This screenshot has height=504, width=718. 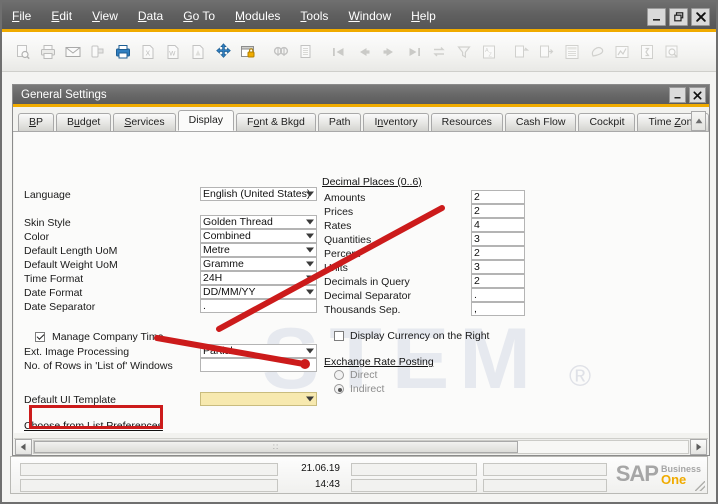 I want to click on filter-icon, so click(x=464, y=52).